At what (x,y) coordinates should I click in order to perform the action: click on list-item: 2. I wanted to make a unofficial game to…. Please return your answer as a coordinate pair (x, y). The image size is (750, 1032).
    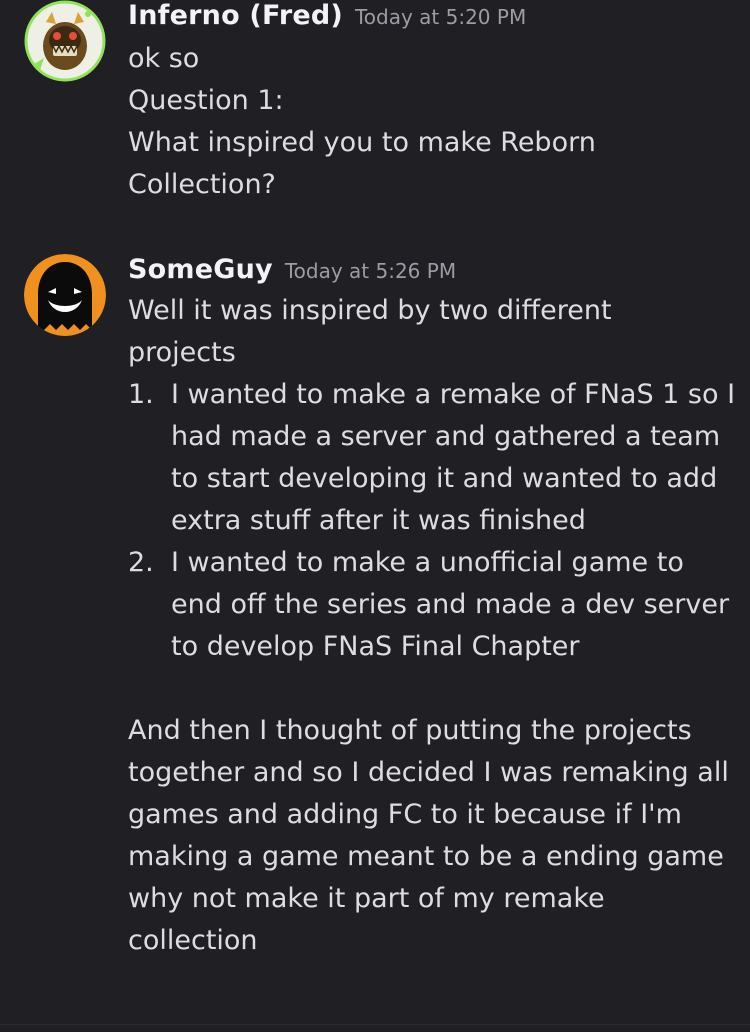
    Looking at the image, I should click on (429, 605).